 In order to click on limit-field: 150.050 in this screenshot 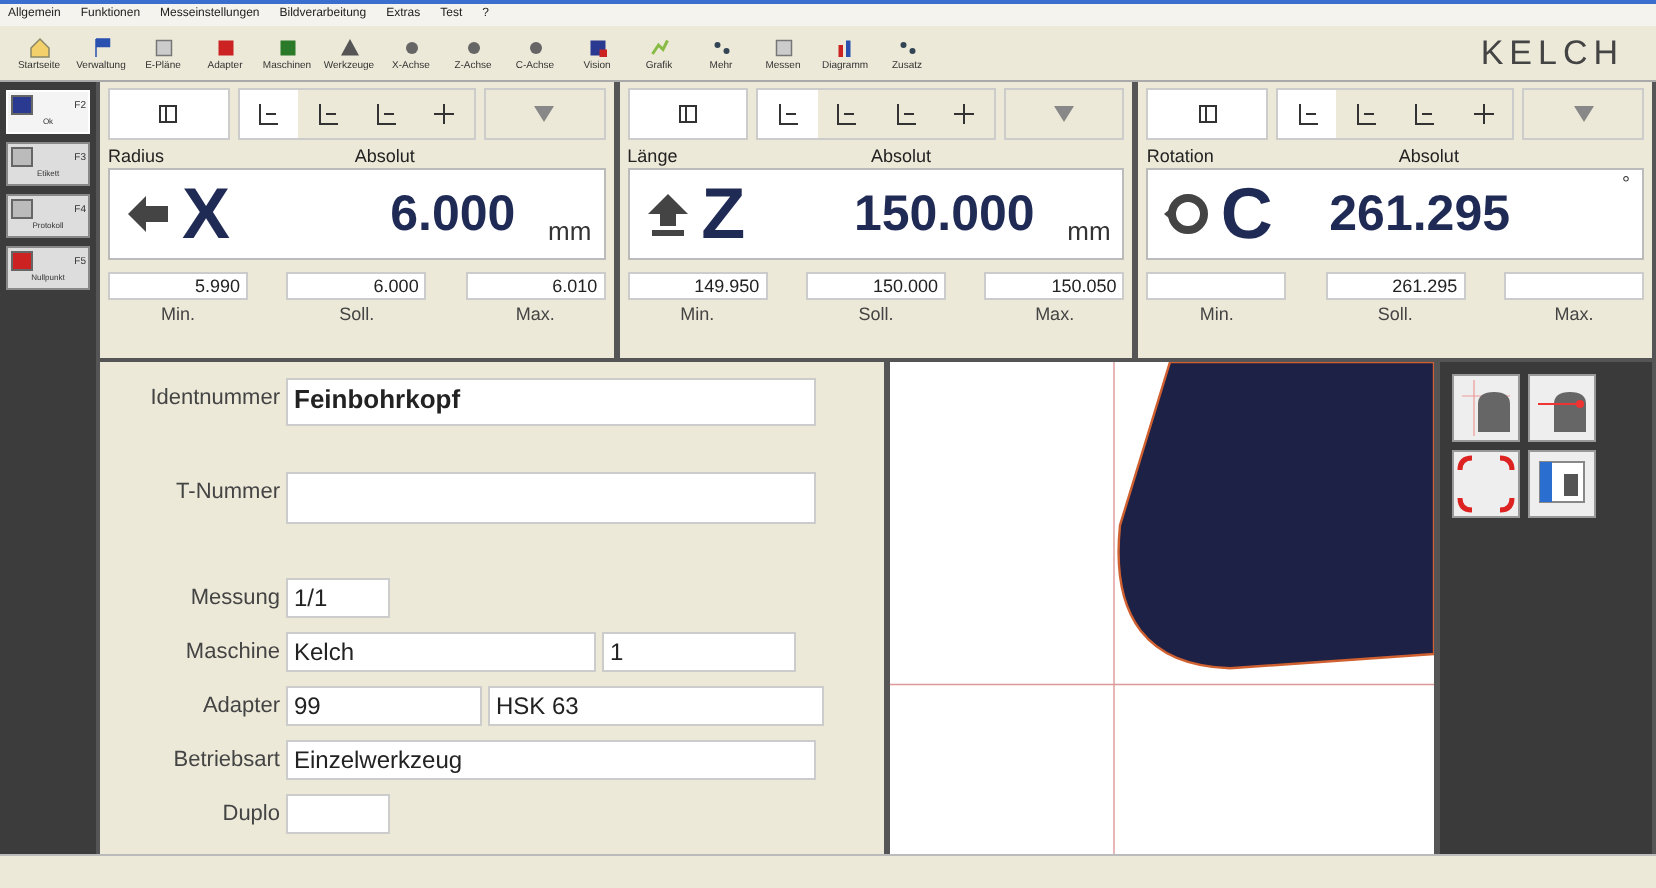, I will do `click(1054, 286)`.